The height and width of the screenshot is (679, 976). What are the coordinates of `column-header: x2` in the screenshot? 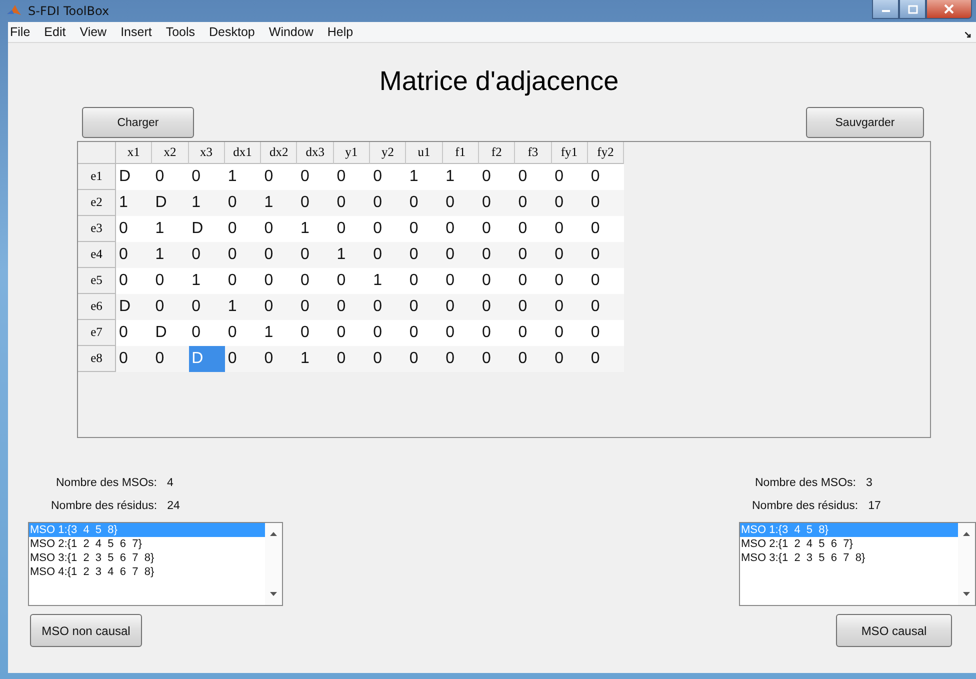 It's located at (170, 153).